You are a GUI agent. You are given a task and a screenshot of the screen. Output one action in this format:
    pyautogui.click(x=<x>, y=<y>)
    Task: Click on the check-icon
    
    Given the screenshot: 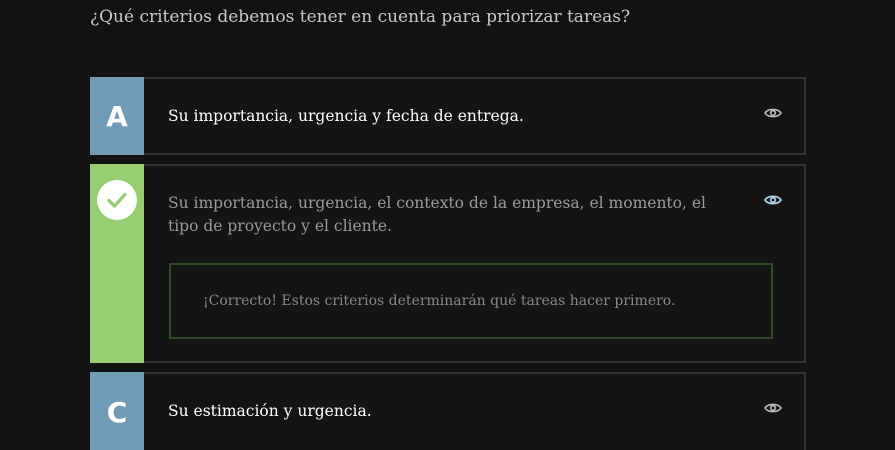 What is the action you would take?
    pyautogui.click(x=117, y=200)
    